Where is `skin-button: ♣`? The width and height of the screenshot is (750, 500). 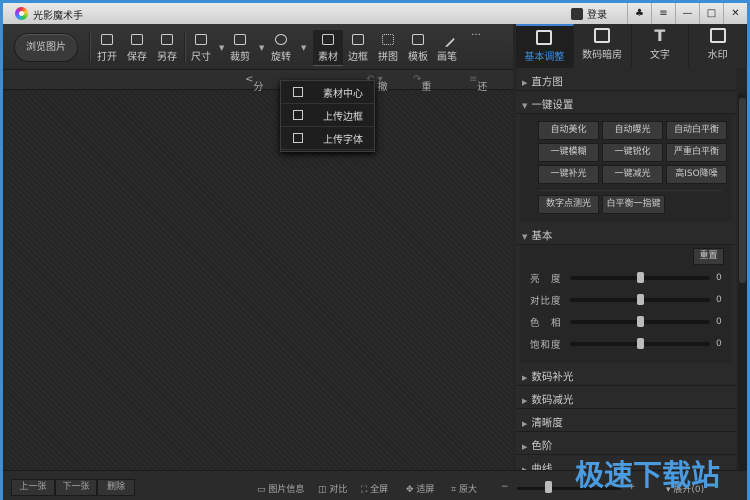 skin-button: ♣ is located at coordinates (639, 13).